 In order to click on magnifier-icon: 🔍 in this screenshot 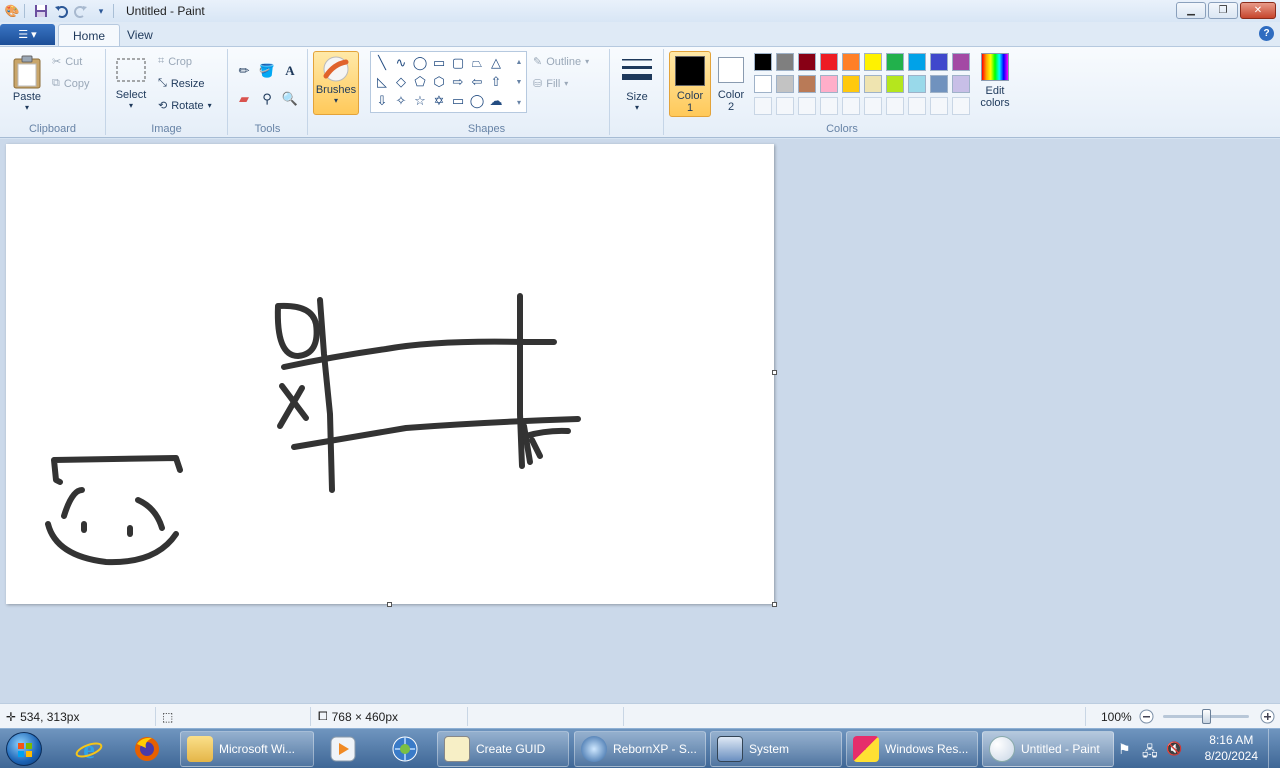, I will do `click(290, 99)`.